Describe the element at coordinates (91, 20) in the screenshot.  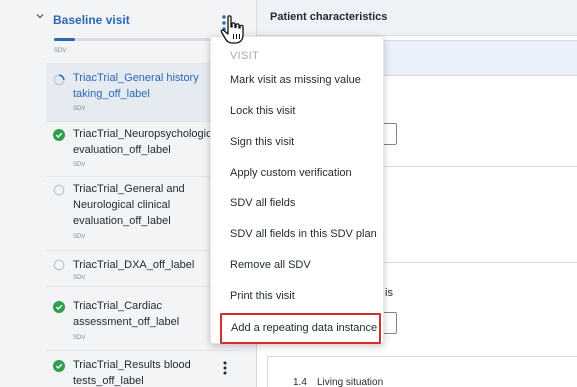
I see `visit-title: Baseline visit` at that location.